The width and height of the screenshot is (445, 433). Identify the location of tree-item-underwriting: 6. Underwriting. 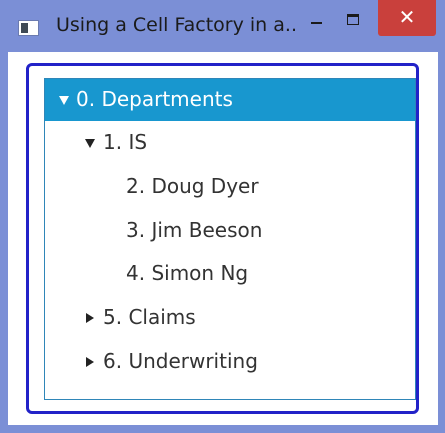
(230, 363).